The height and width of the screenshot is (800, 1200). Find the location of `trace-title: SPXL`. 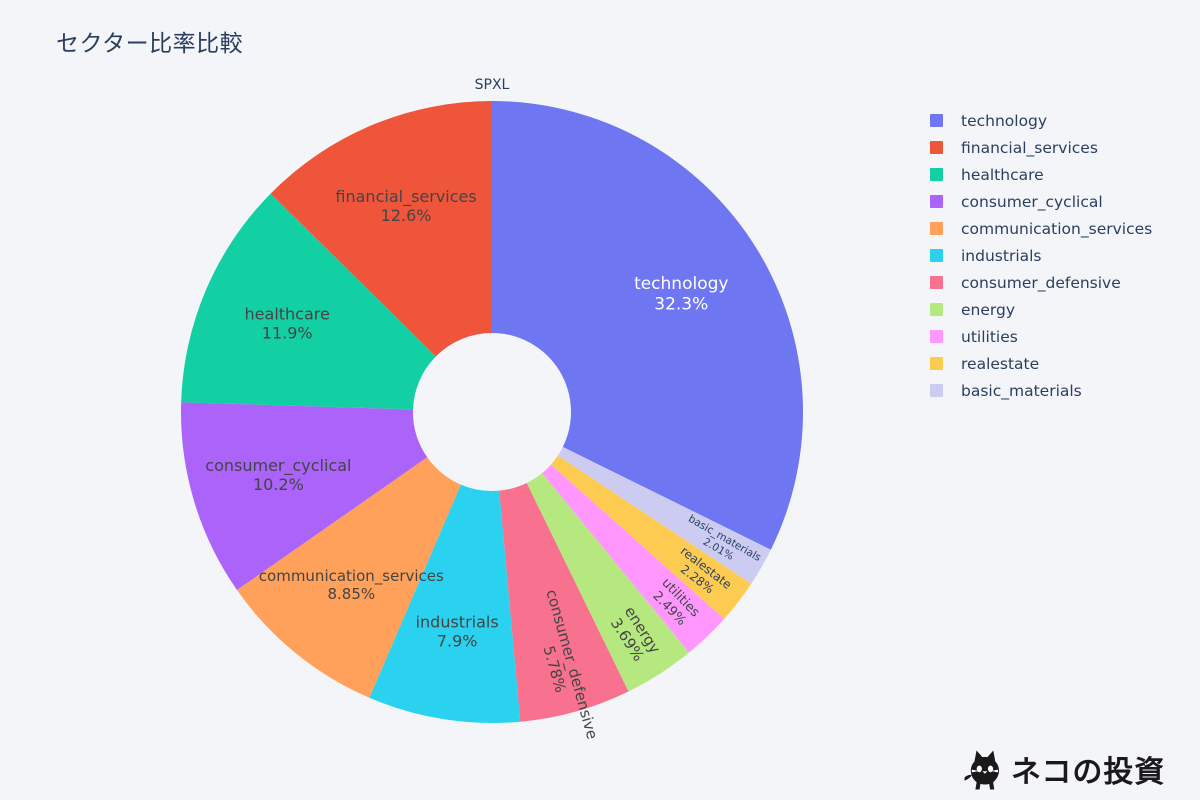

trace-title: SPXL is located at coordinates (492, 85).